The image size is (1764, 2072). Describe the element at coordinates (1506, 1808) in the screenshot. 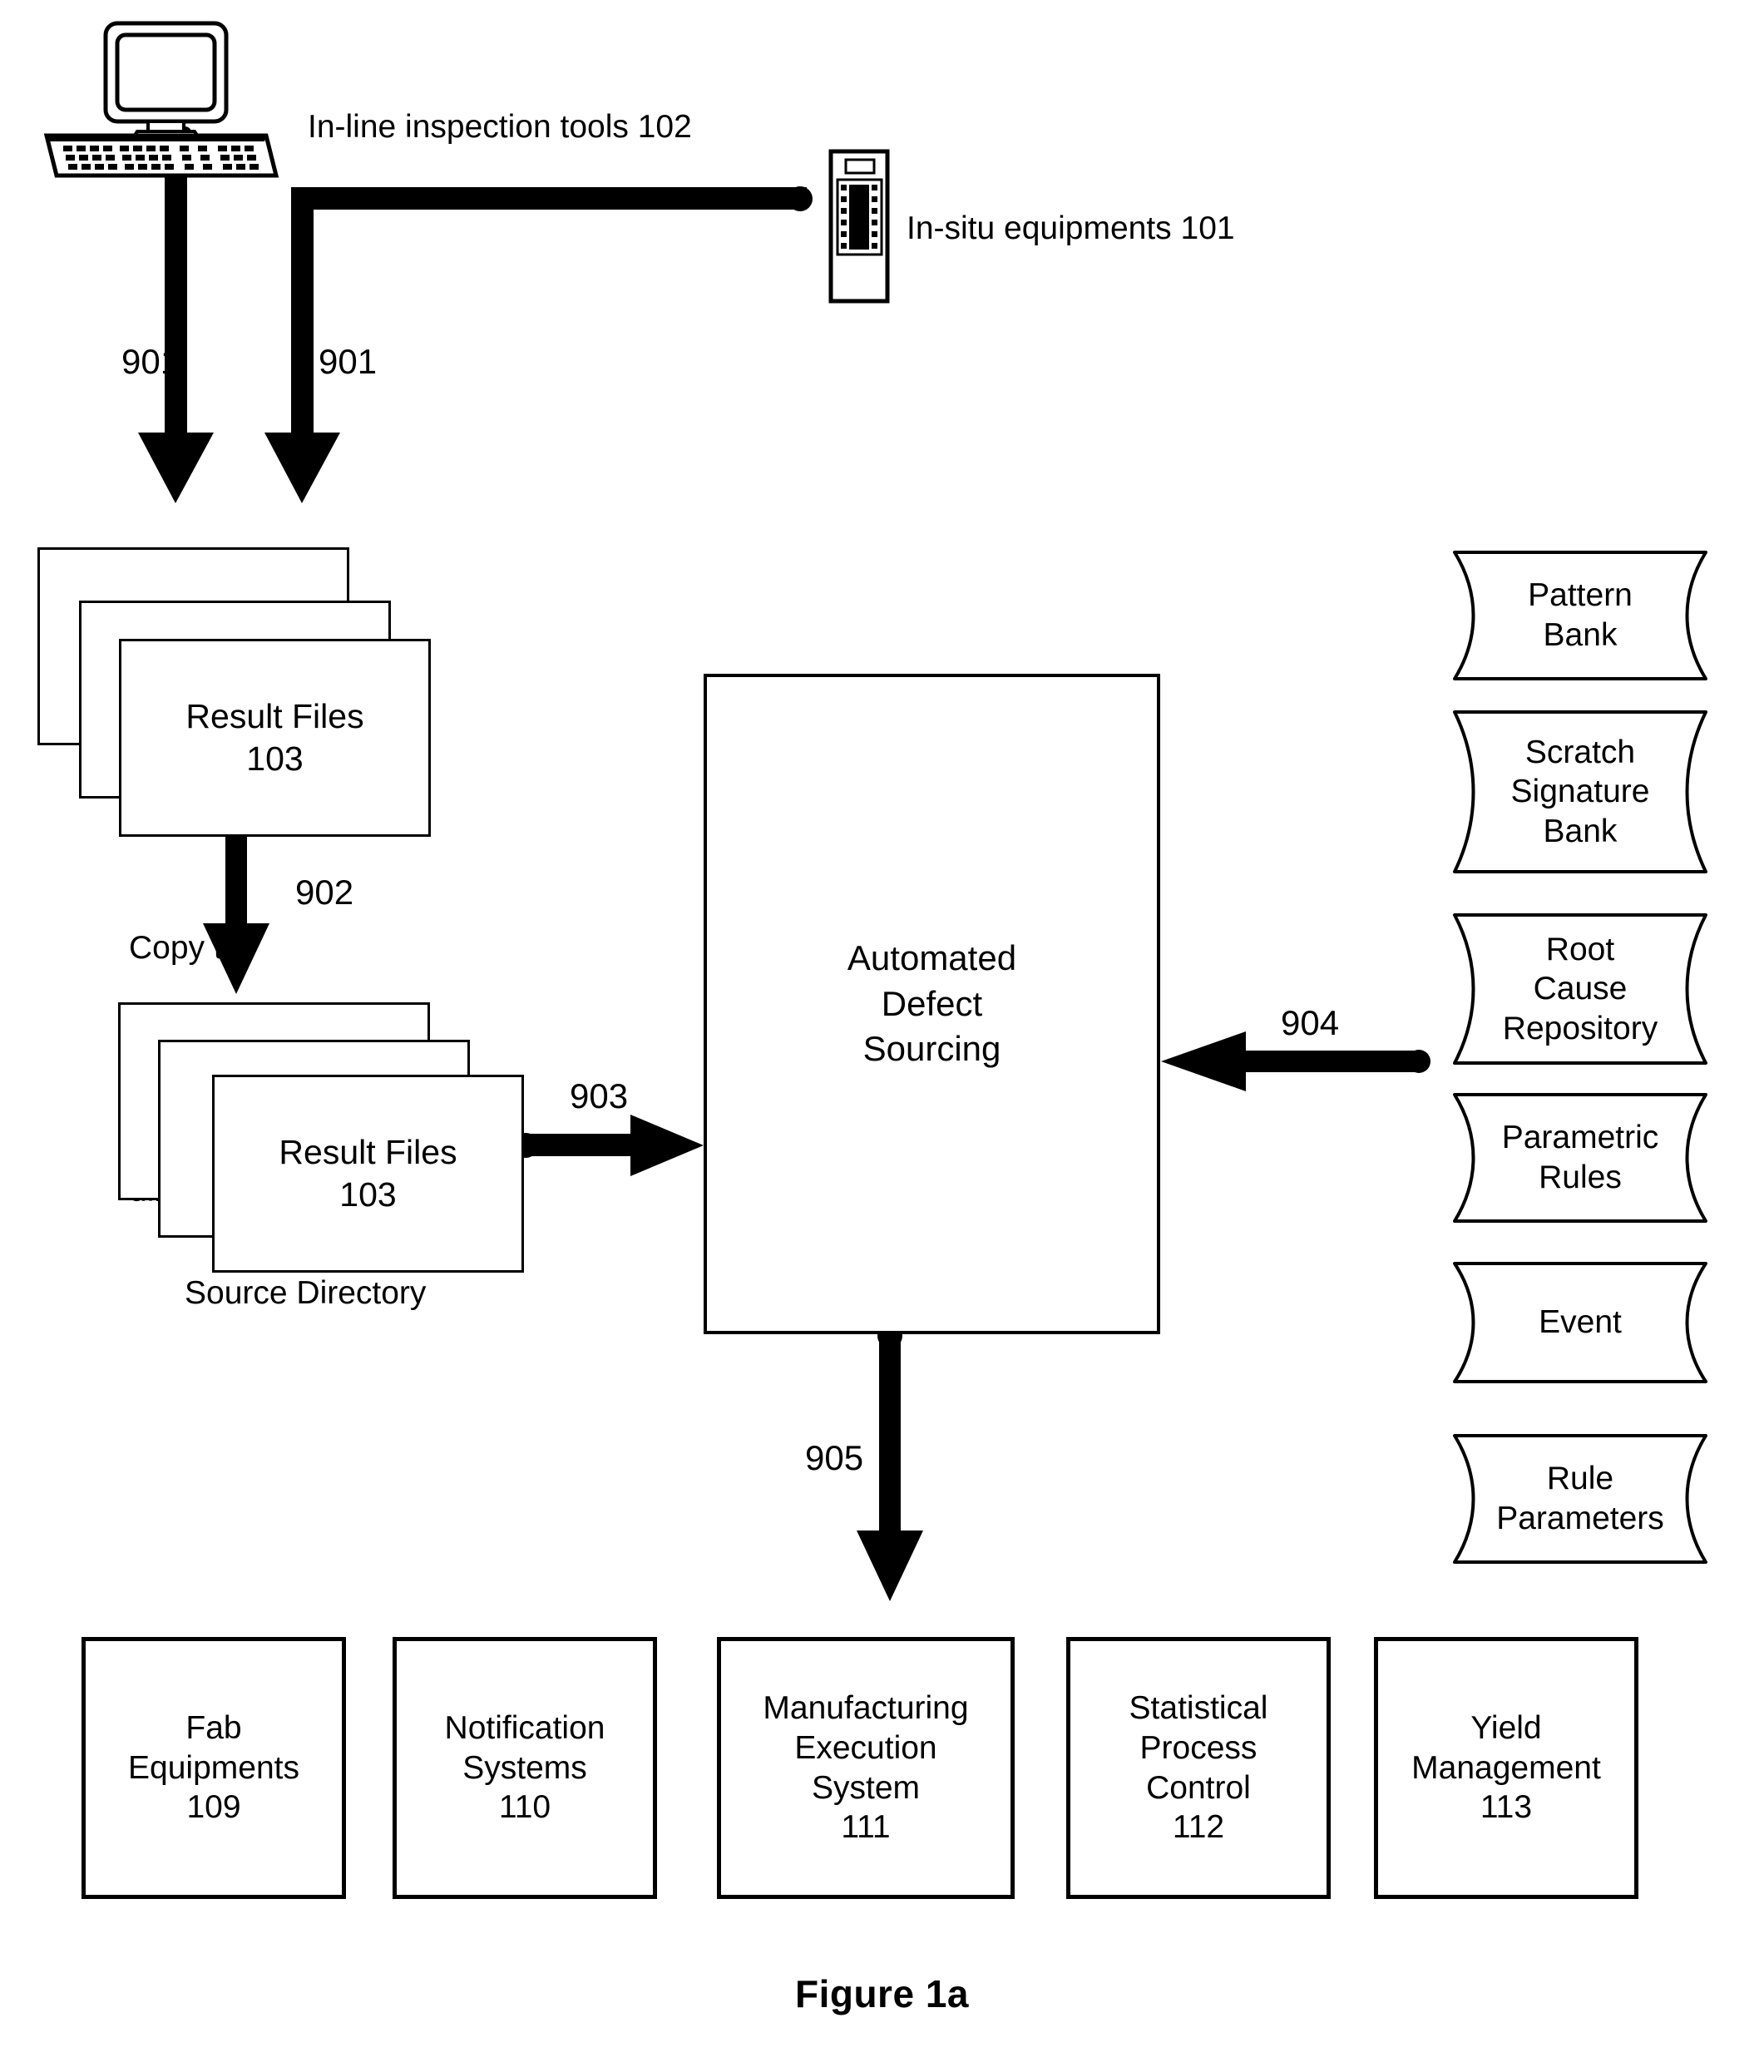

I see `output-system-label-line: 113` at that location.